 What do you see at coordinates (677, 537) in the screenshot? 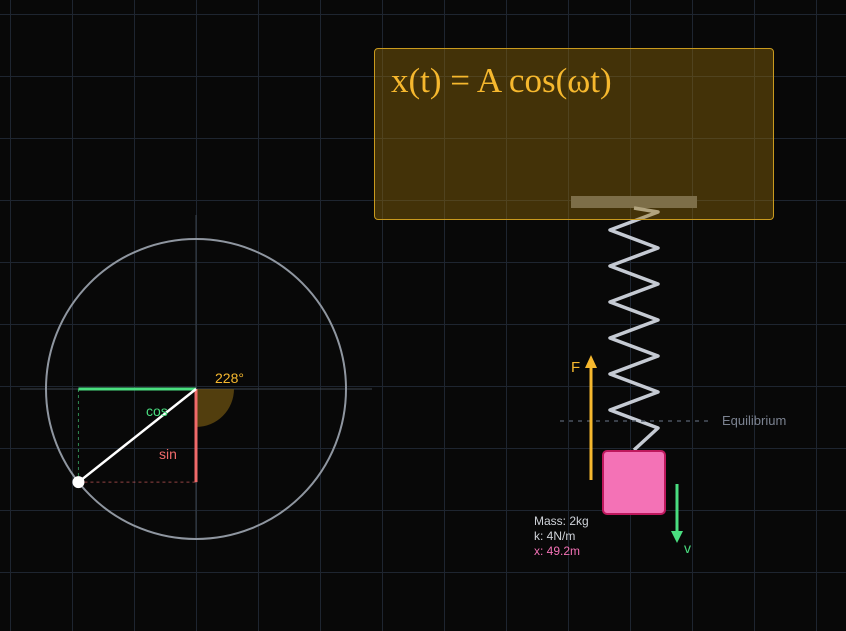
I see `velocity-arrow-head` at bounding box center [677, 537].